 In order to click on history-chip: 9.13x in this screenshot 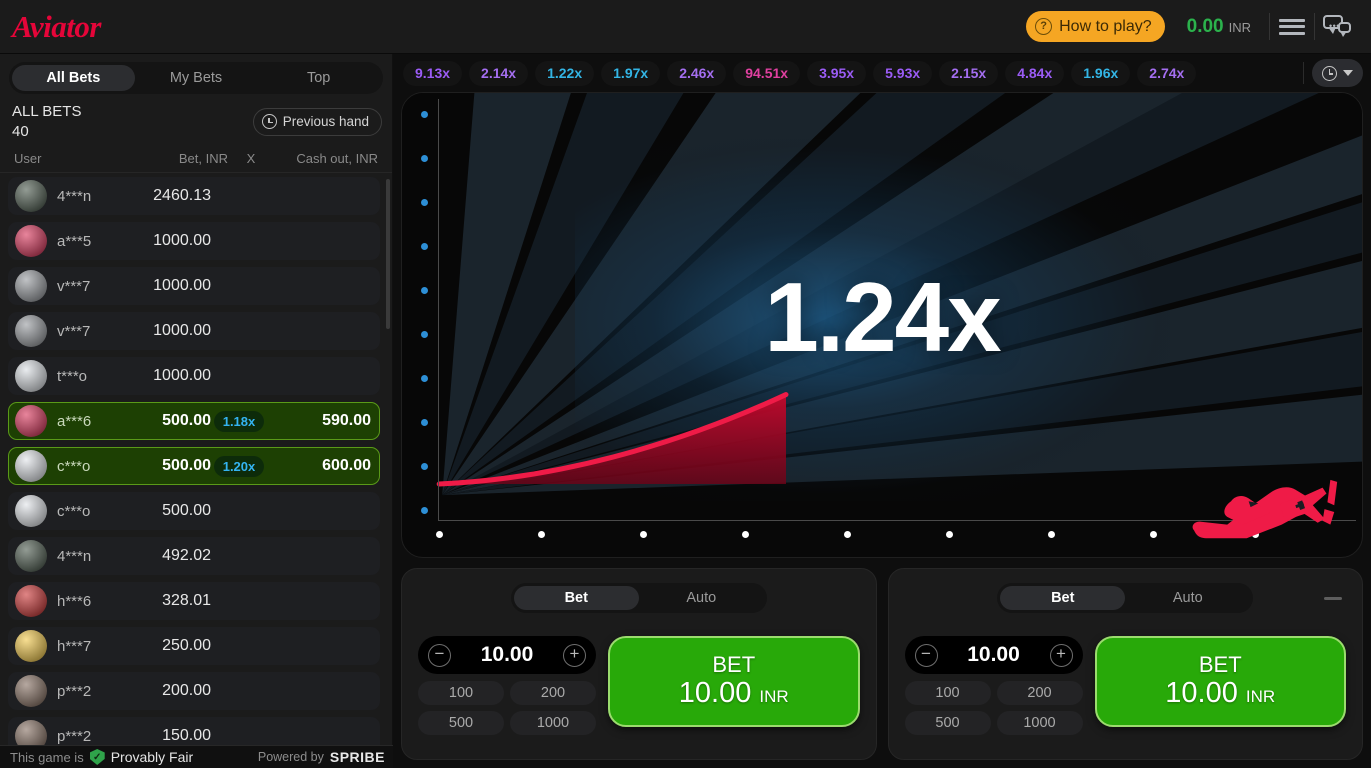, I will do `click(433, 73)`.